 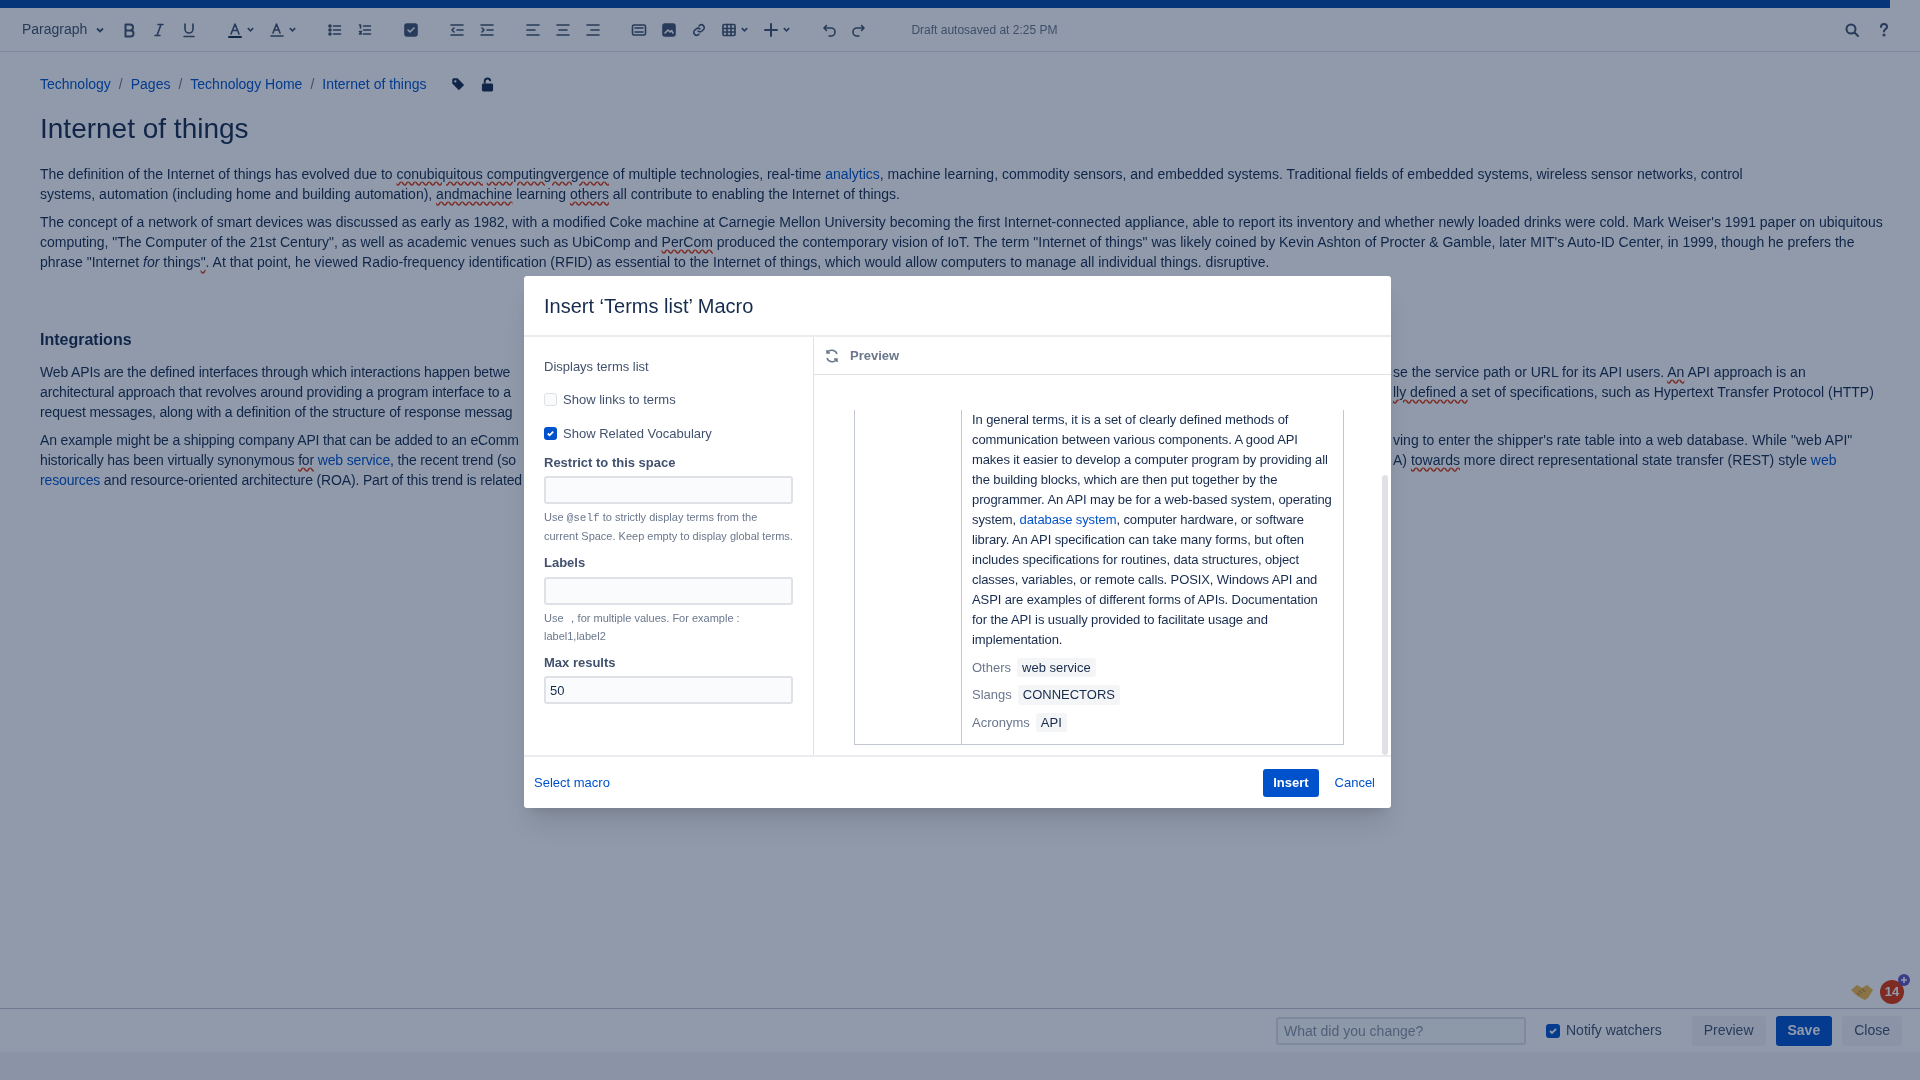 What do you see at coordinates (572, 782) in the screenshot?
I see `select-macro-link: Select macro` at bounding box center [572, 782].